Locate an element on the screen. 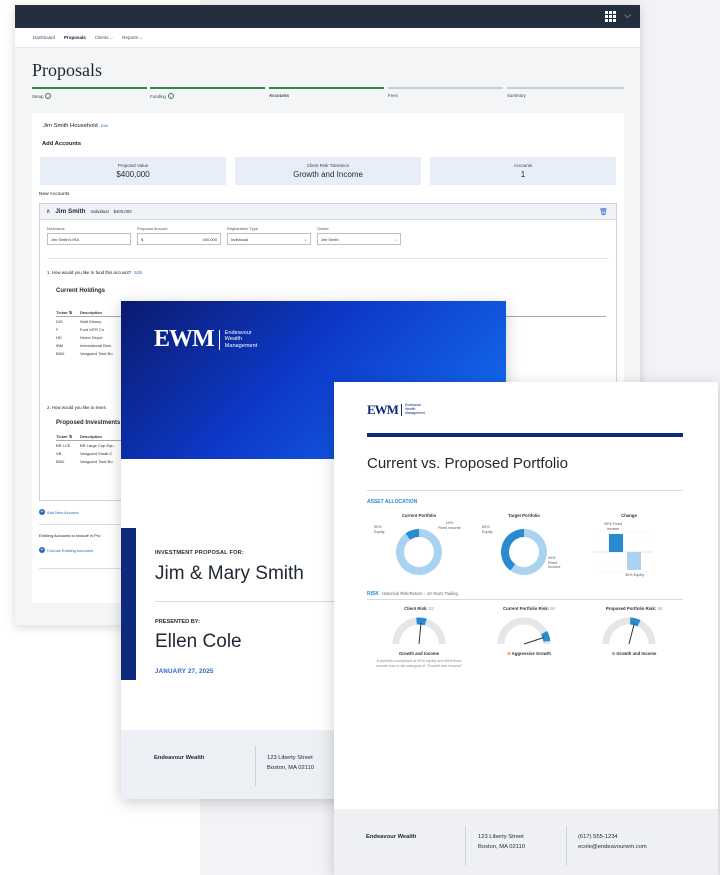  top-bar: ⌵ is located at coordinates (327, 16).